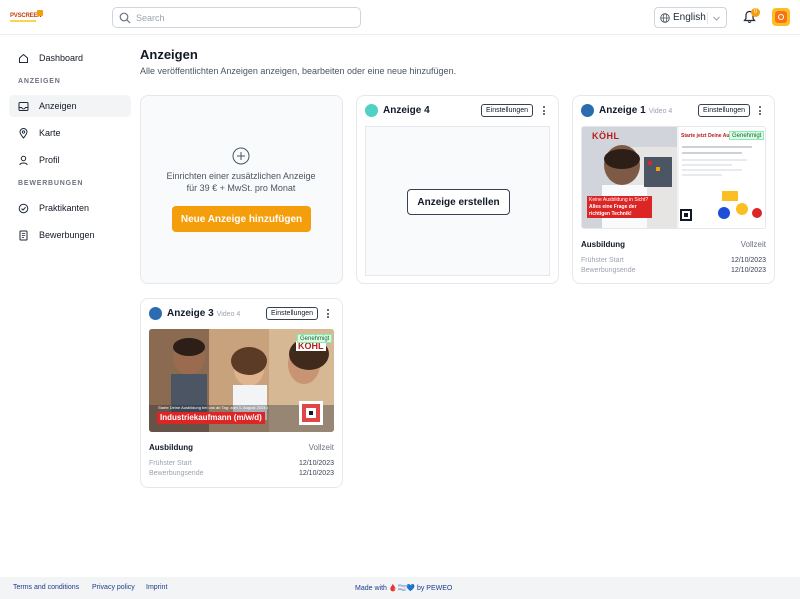 This screenshot has height=599, width=800. What do you see at coordinates (610, 214) in the screenshot?
I see `thumb-banner-line3: richtigen Technik!` at bounding box center [610, 214].